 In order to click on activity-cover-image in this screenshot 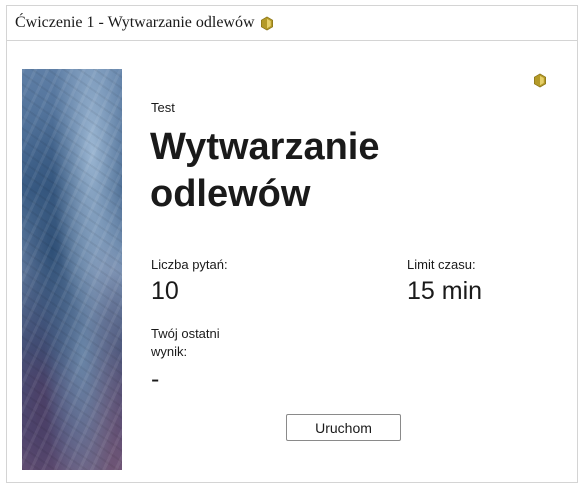, I will do `click(72, 269)`.